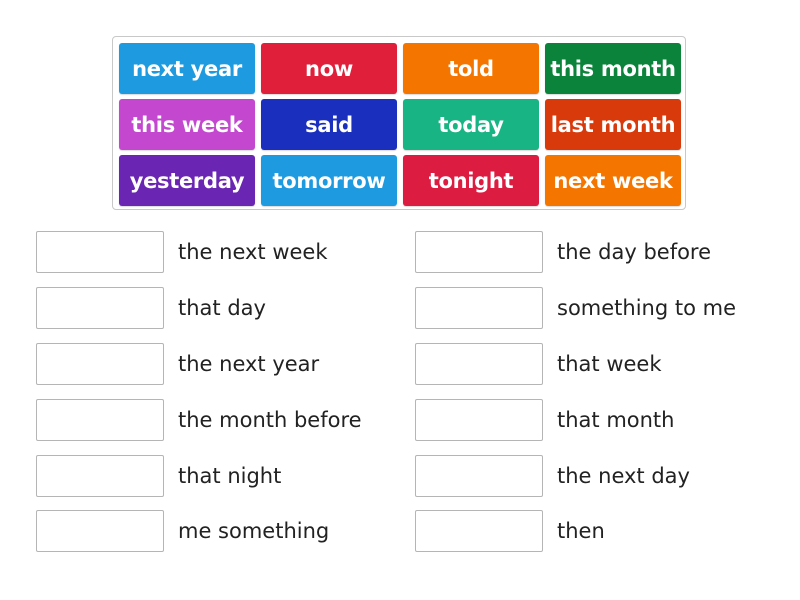 The height and width of the screenshot is (600, 800). Describe the element at coordinates (613, 68) in the screenshot. I see `word-tile: this month` at that location.